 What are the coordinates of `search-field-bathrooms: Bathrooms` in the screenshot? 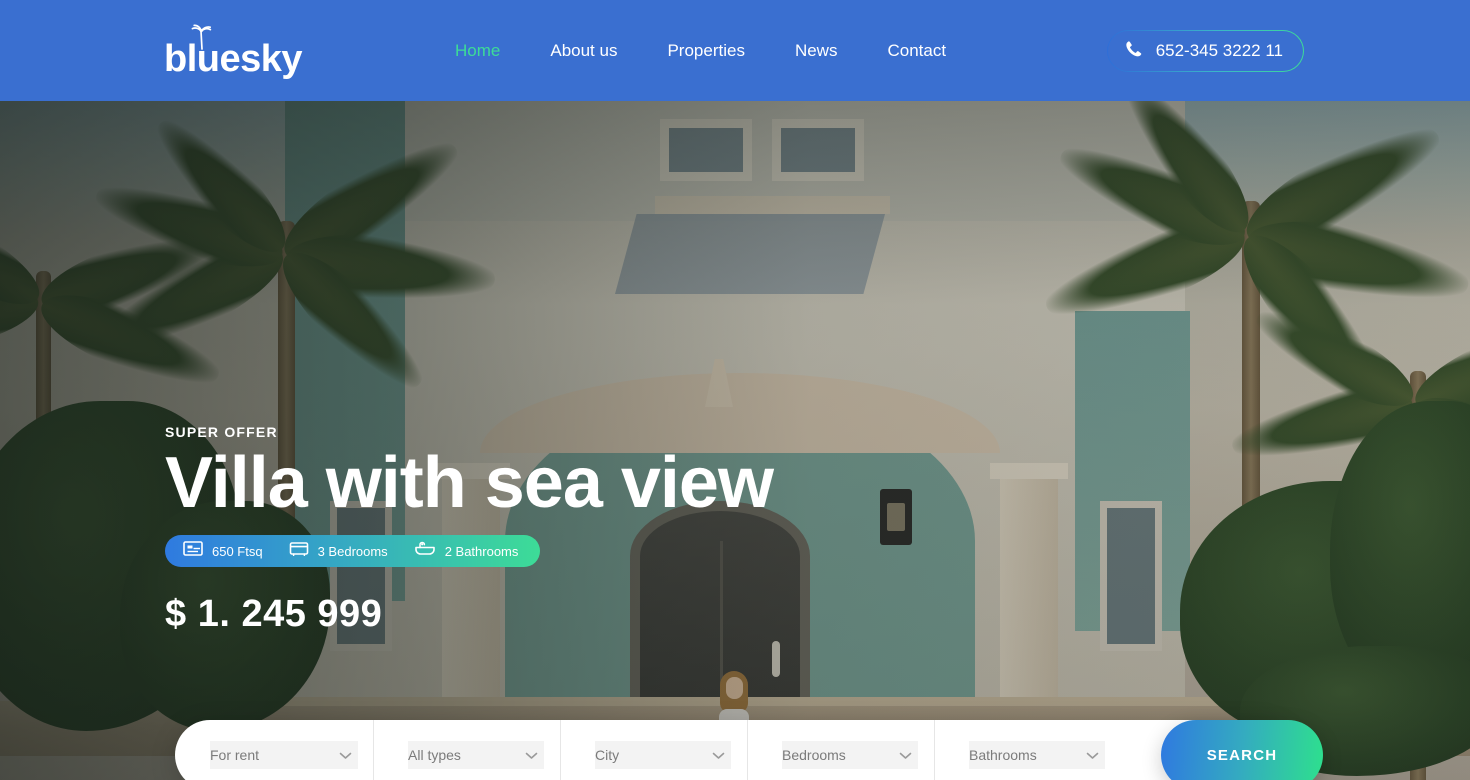 It's located at (1035, 750).